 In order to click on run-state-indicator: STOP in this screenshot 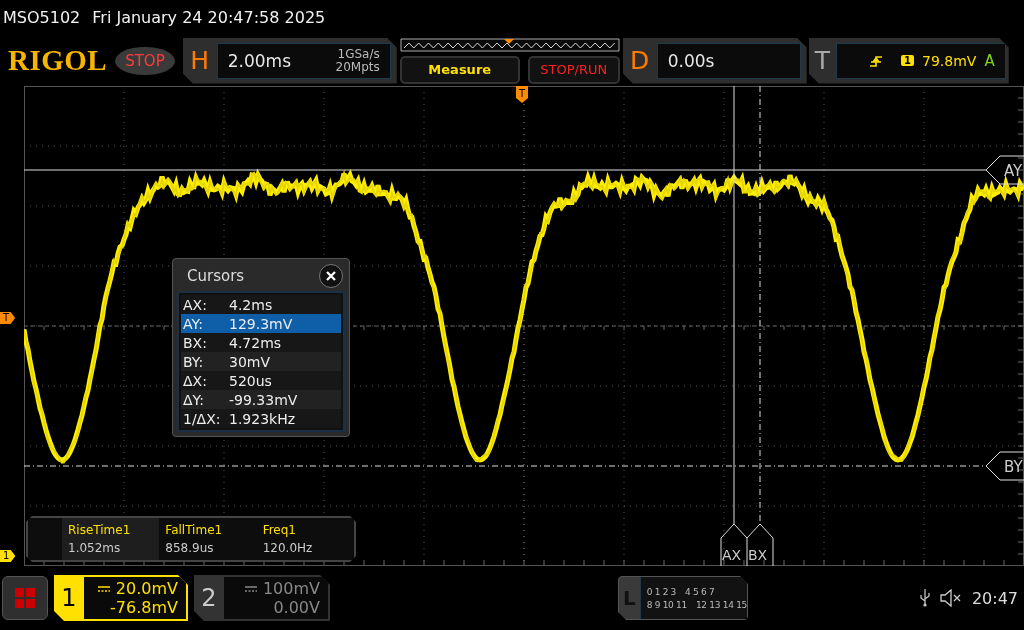, I will do `click(145, 60)`.